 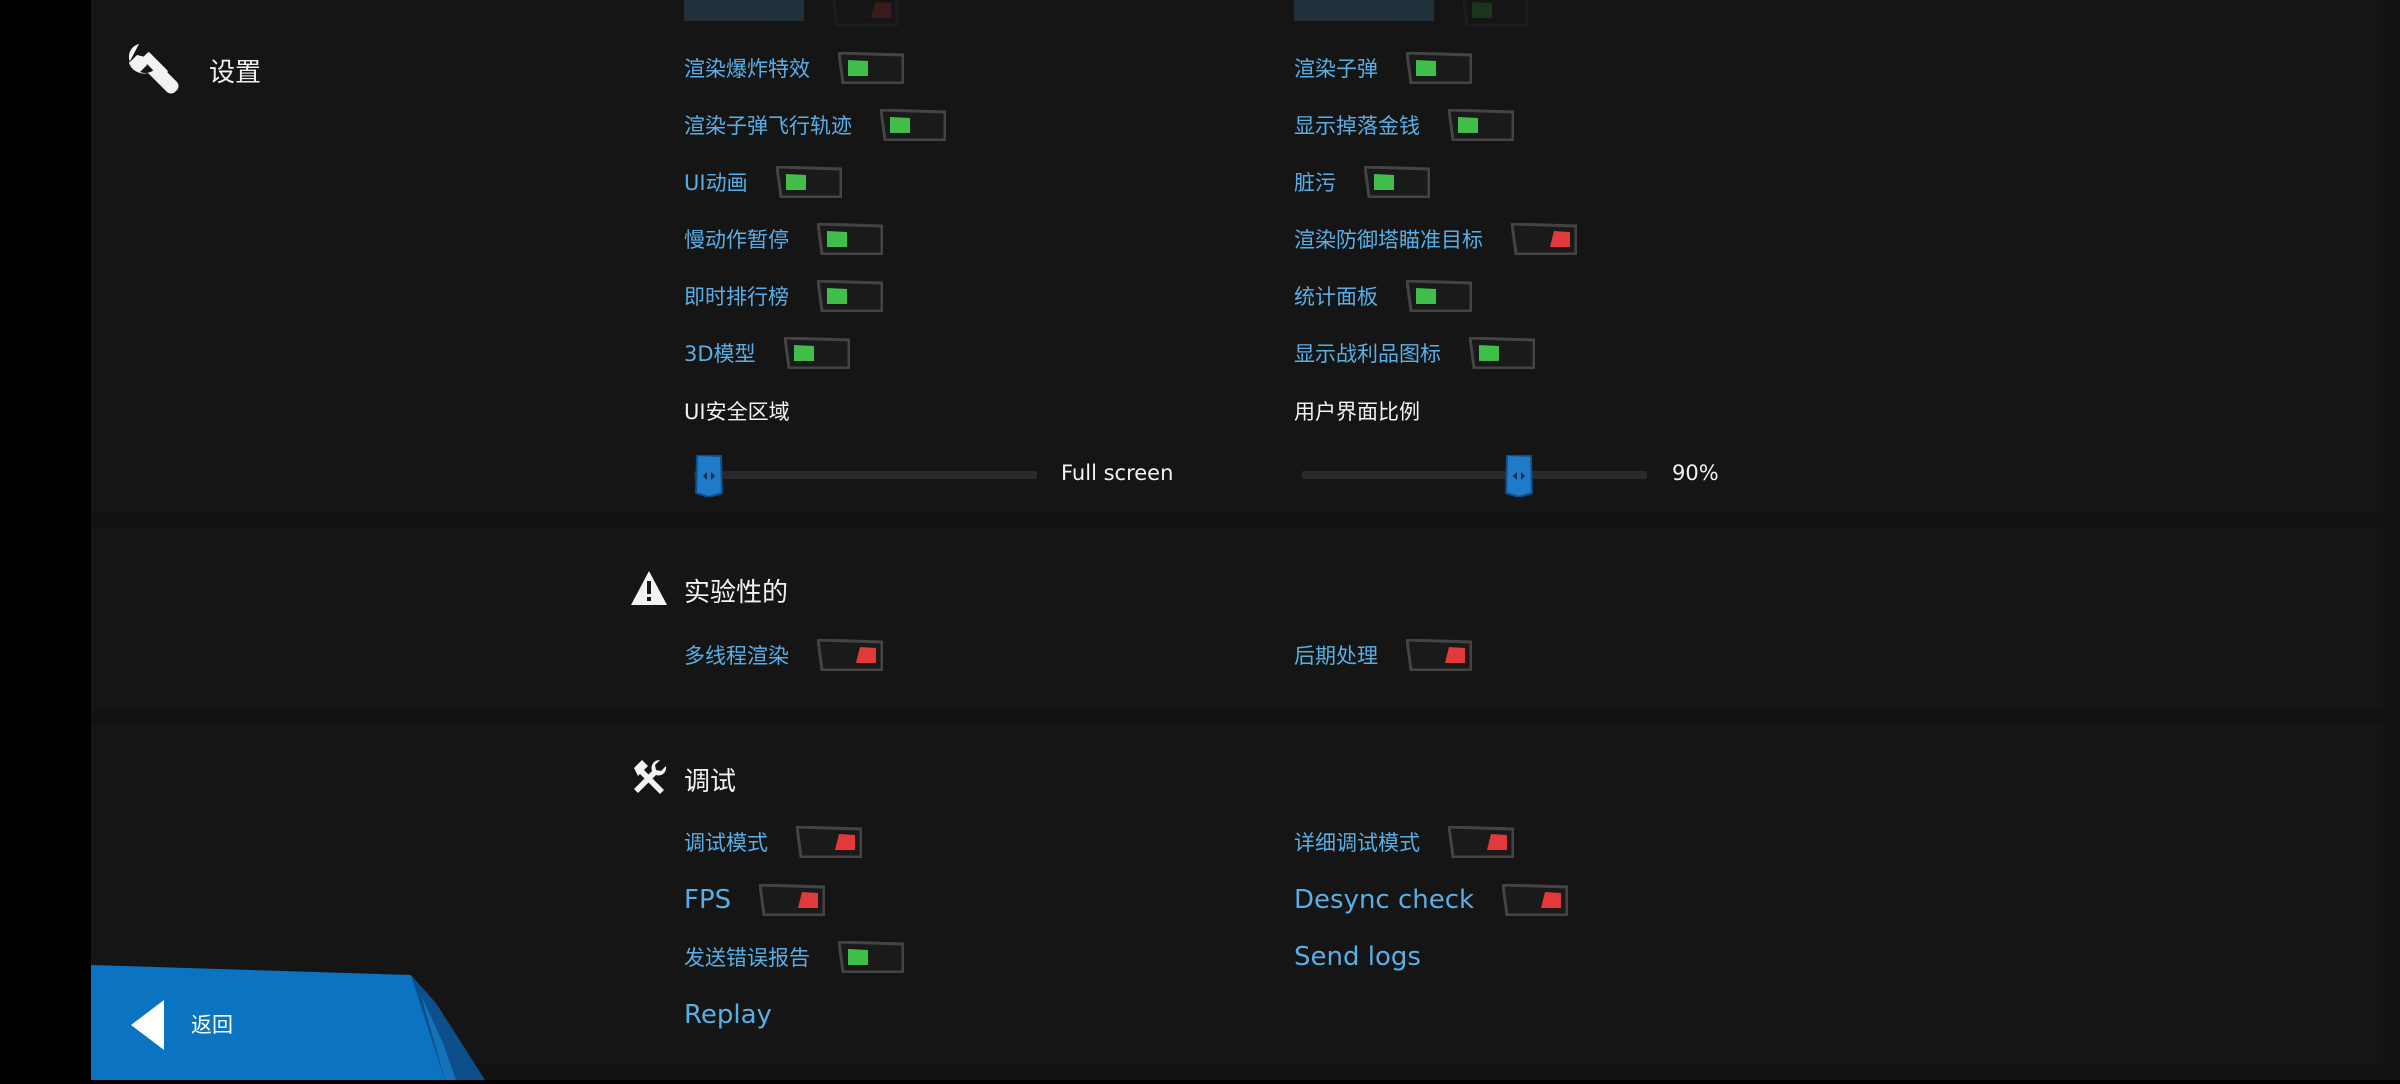 I want to click on section-title: 调试, so click(x=710, y=781).